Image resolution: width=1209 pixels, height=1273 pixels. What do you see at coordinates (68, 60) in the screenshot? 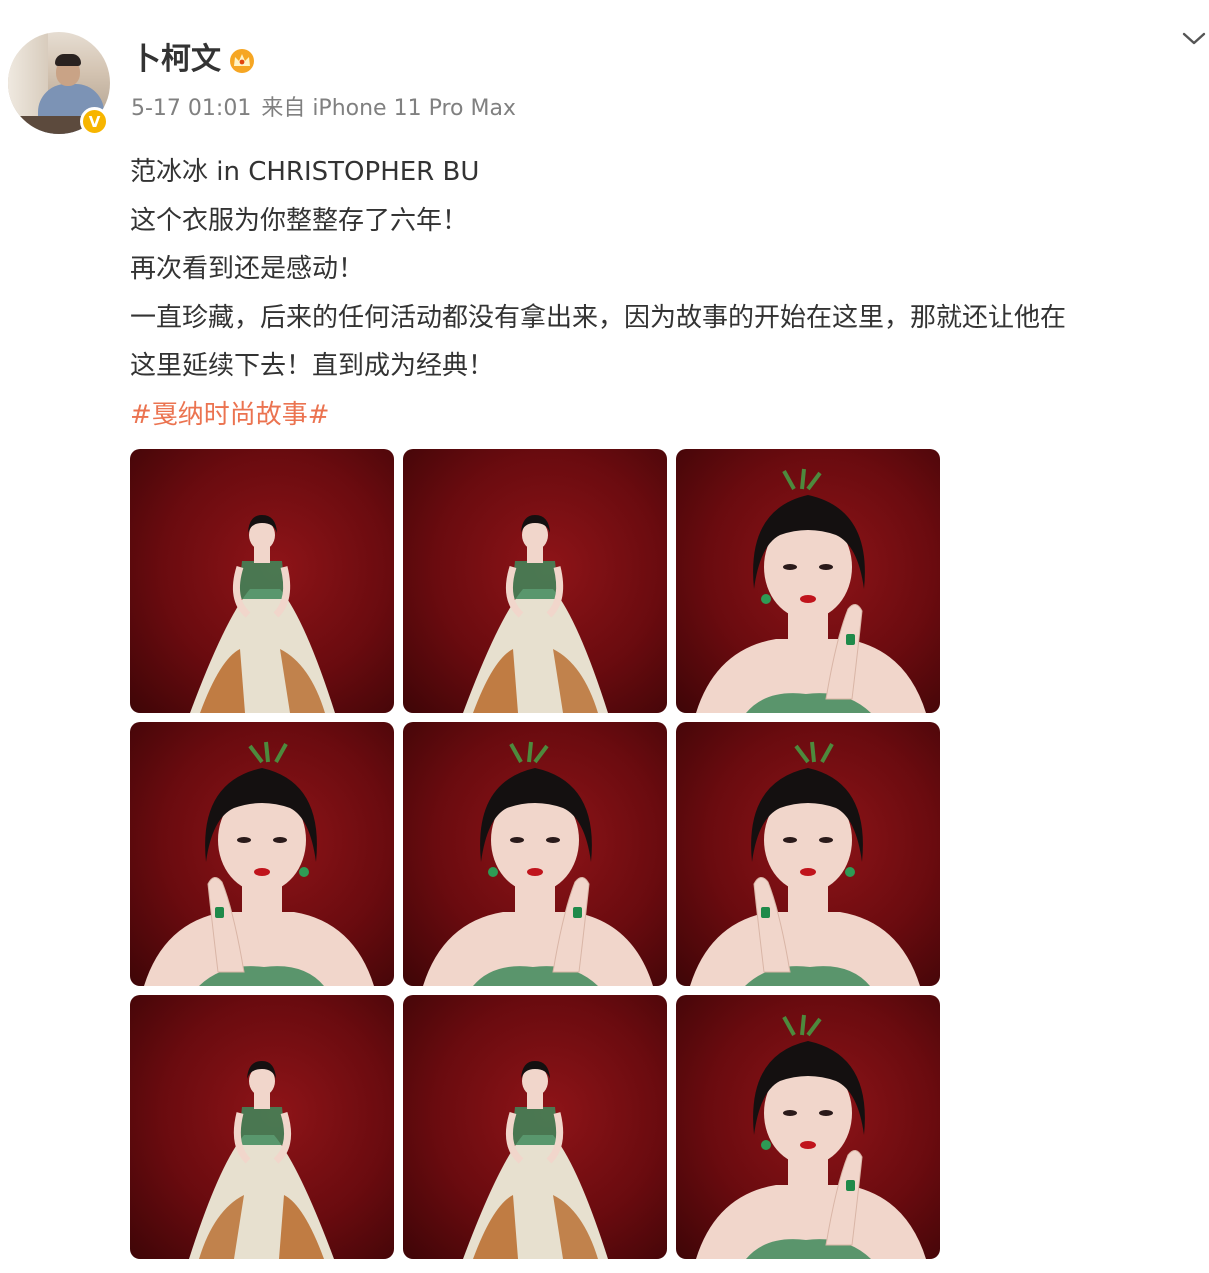
I see `avatar-hair` at bounding box center [68, 60].